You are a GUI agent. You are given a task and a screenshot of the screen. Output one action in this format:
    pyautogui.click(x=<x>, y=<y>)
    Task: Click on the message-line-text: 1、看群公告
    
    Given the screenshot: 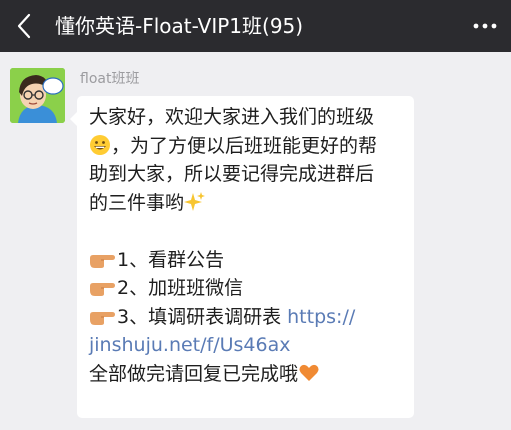 What is the action you would take?
    pyautogui.click(x=171, y=259)
    